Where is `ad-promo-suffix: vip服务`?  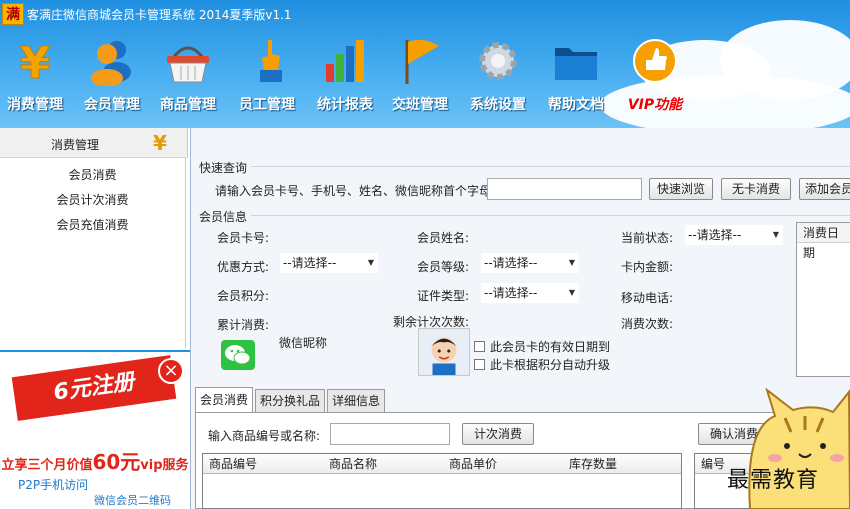
ad-promo-suffix: vip服务 is located at coordinates (164, 465).